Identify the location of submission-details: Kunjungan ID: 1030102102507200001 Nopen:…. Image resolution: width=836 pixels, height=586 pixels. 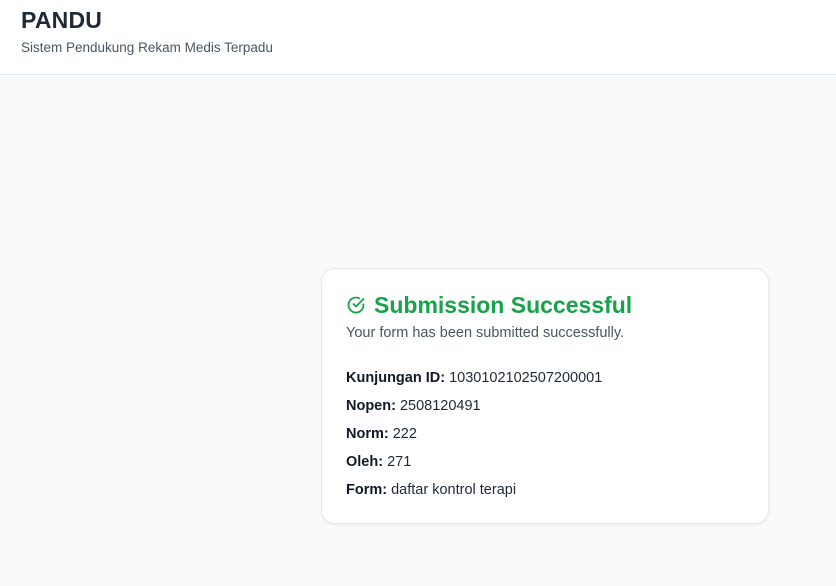
(474, 438).